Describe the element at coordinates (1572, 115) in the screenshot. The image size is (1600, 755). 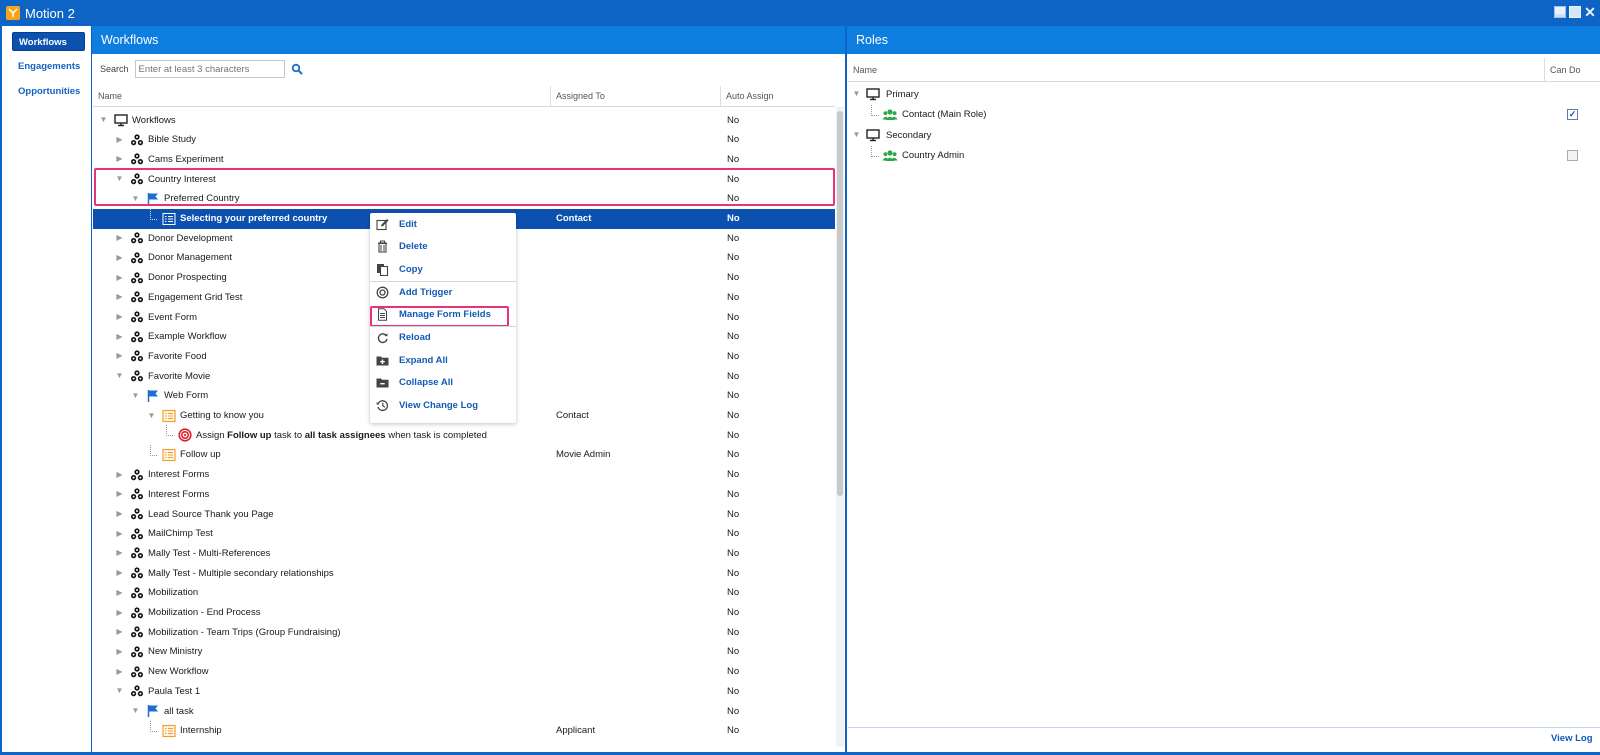
I see `can-do-checkbox: ✓` at that location.